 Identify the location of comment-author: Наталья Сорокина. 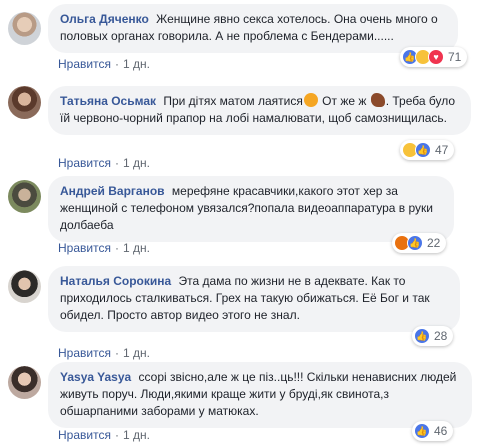
(115, 281).